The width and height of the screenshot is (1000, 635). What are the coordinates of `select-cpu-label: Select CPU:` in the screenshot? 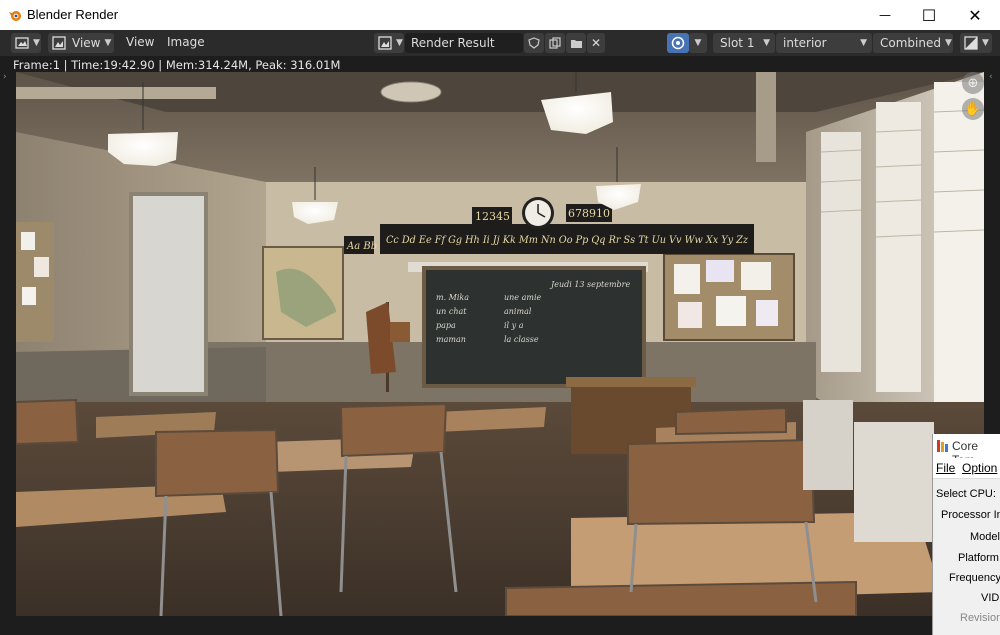 It's located at (966, 494).